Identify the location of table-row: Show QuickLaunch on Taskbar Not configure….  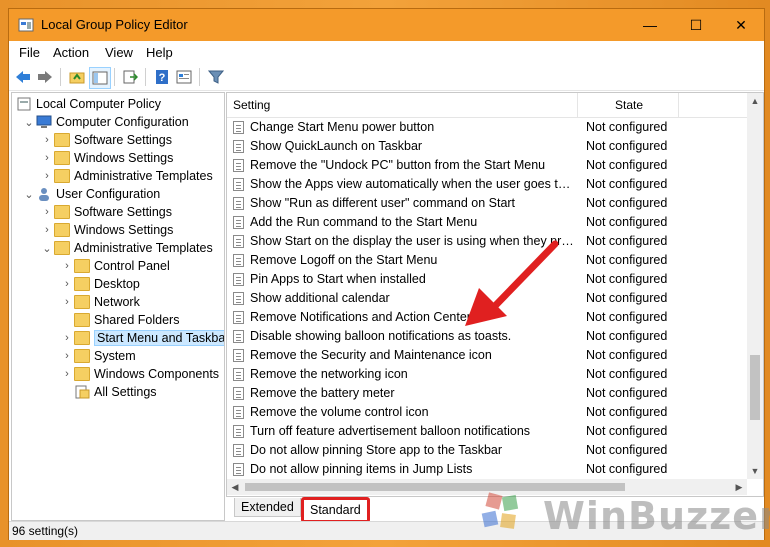
(487, 146).